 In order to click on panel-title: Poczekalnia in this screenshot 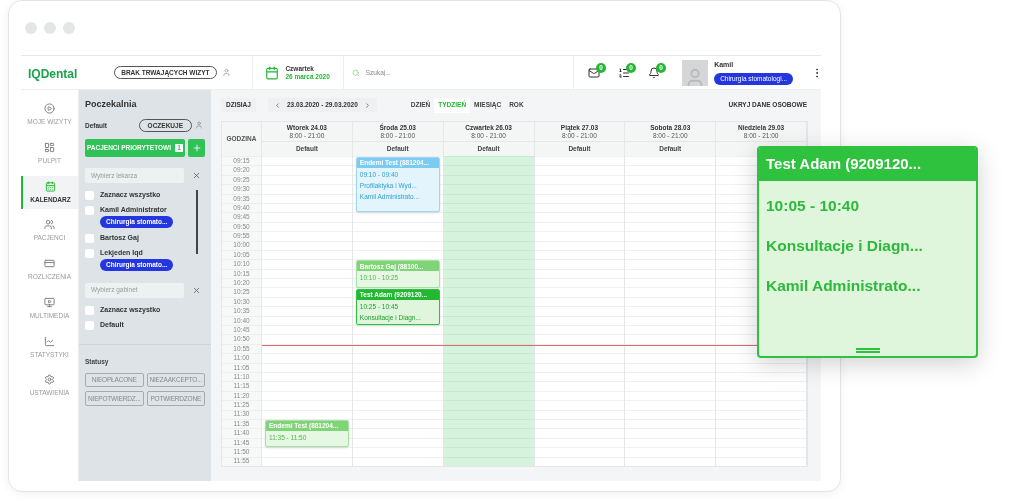, I will do `click(111, 104)`.